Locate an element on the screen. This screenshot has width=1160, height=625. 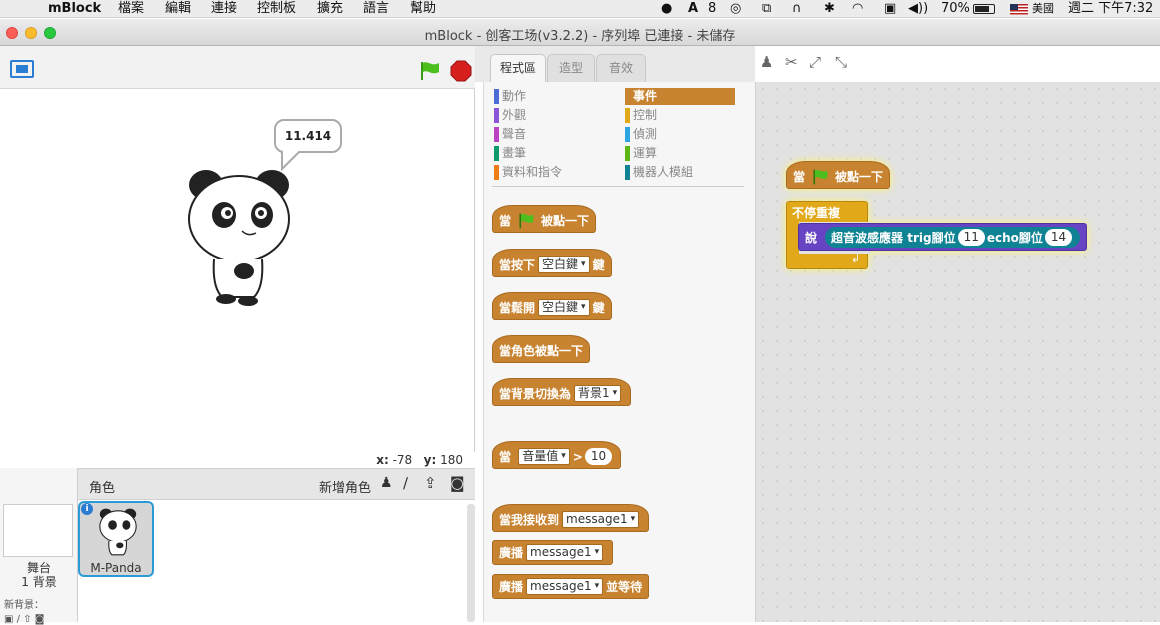
palette-divider is located at coordinates (618, 186).